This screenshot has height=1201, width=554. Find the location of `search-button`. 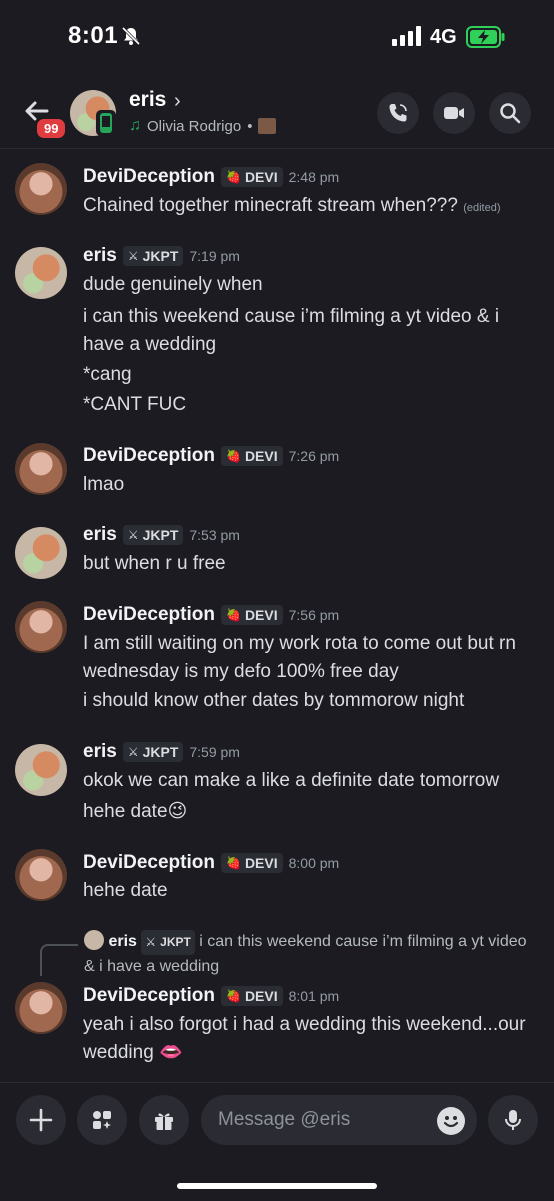

search-button is located at coordinates (510, 113).